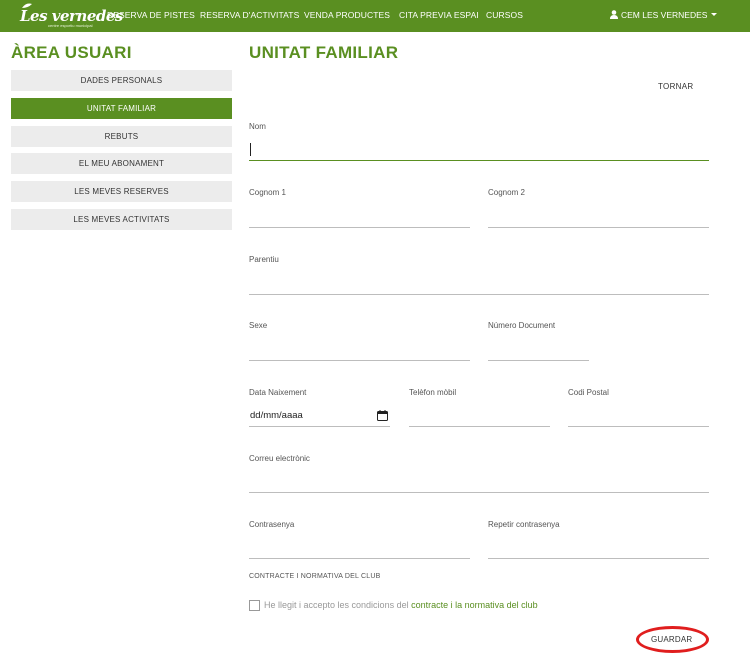  What do you see at coordinates (479, 285) in the screenshot?
I see `parentiu-field` at bounding box center [479, 285].